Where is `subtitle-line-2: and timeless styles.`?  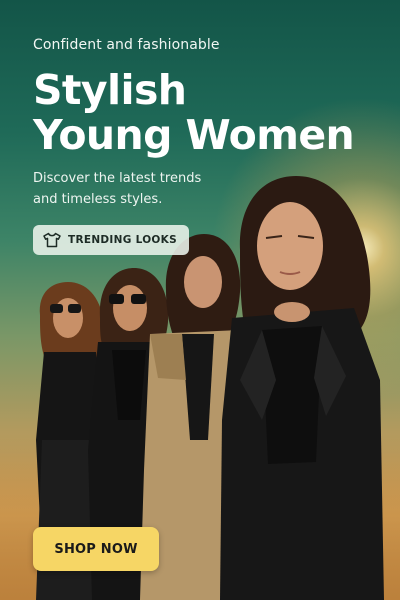 subtitle-line-2: and timeless styles. is located at coordinates (98, 199).